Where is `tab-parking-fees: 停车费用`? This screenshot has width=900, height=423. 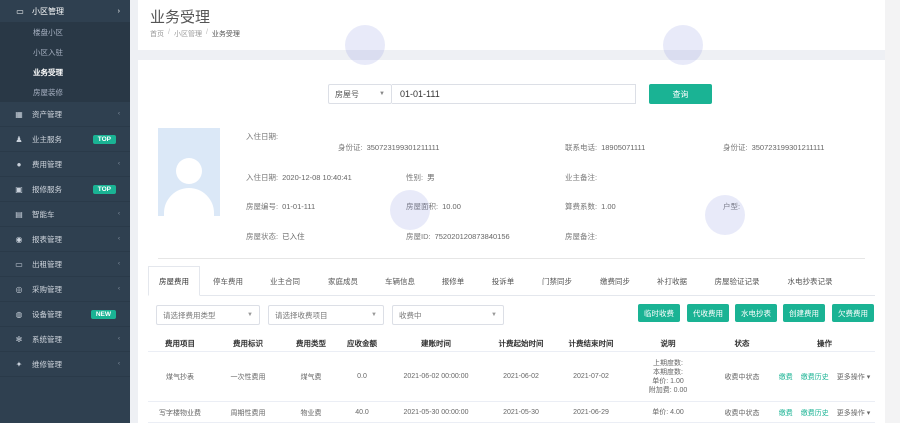
tab-parking-fees: 停车费用 is located at coordinates (228, 281).